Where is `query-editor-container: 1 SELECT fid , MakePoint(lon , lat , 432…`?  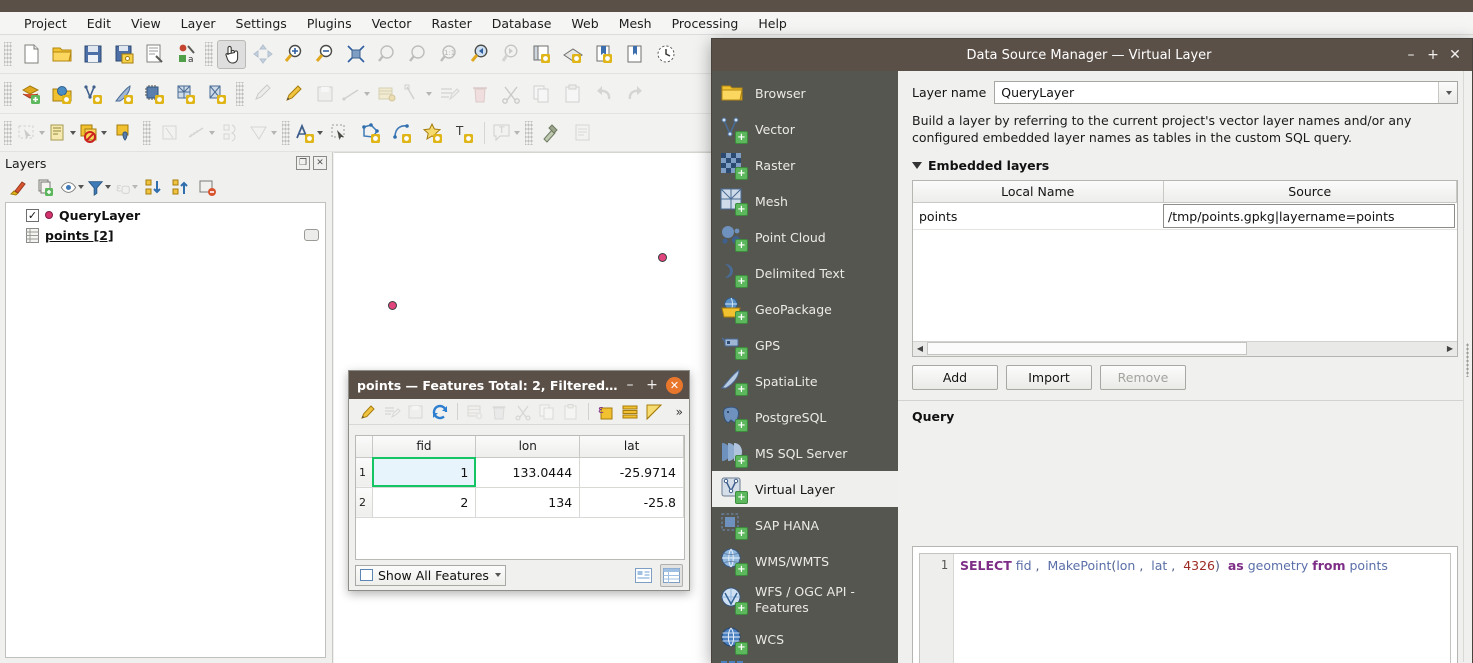
query-editor-container: 1 SELECT fid , MakePoint(lon , lat , 432… is located at coordinates (1185, 604).